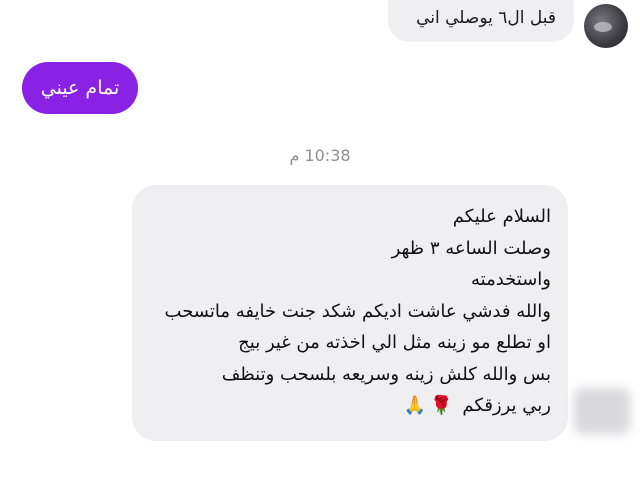 This screenshot has height=498, width=640. Describe the element at coordinates (486, 18) in the screenshot. I see `message-text: قبل ال٦ يوصلي اني` at that location.